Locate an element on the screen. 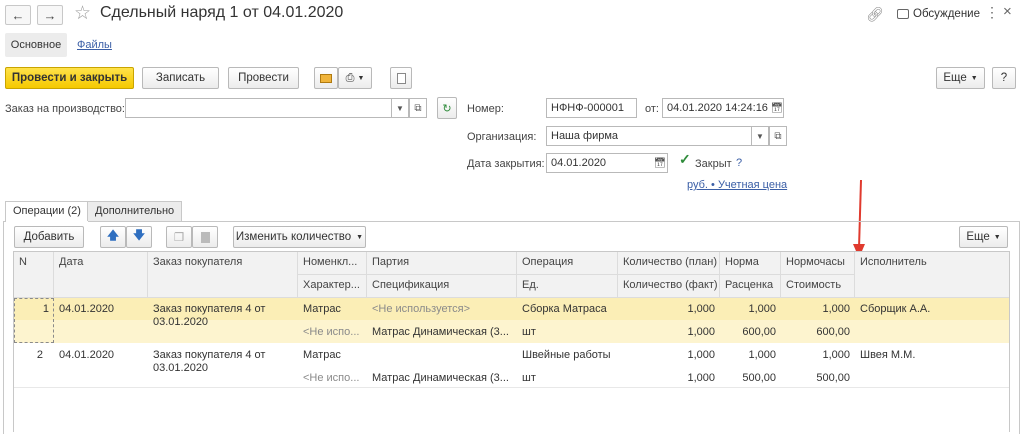 This screenshot has height=434, width=1023. forward-button: → is located at coordinates (50, 15).